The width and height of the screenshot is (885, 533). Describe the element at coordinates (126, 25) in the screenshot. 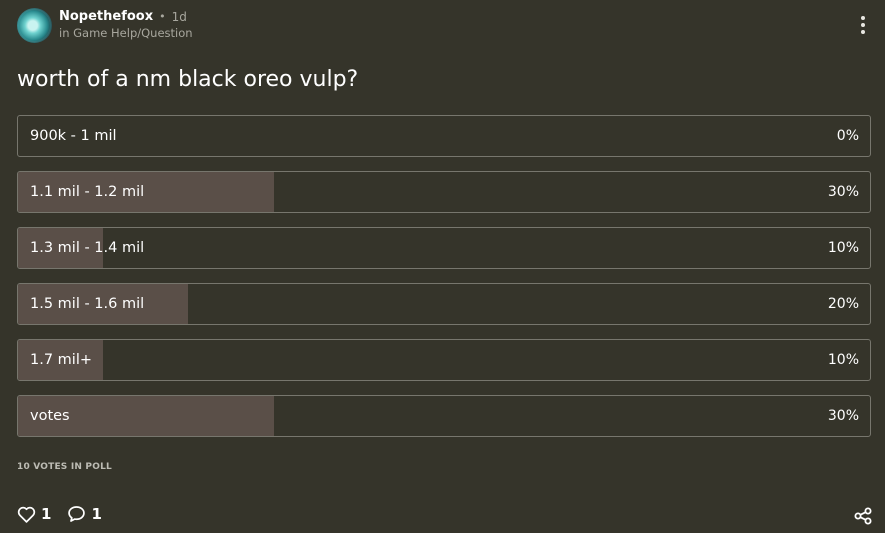

I see `post-meta: Nopethefoox • 1d in Game Help/Question` at that location.